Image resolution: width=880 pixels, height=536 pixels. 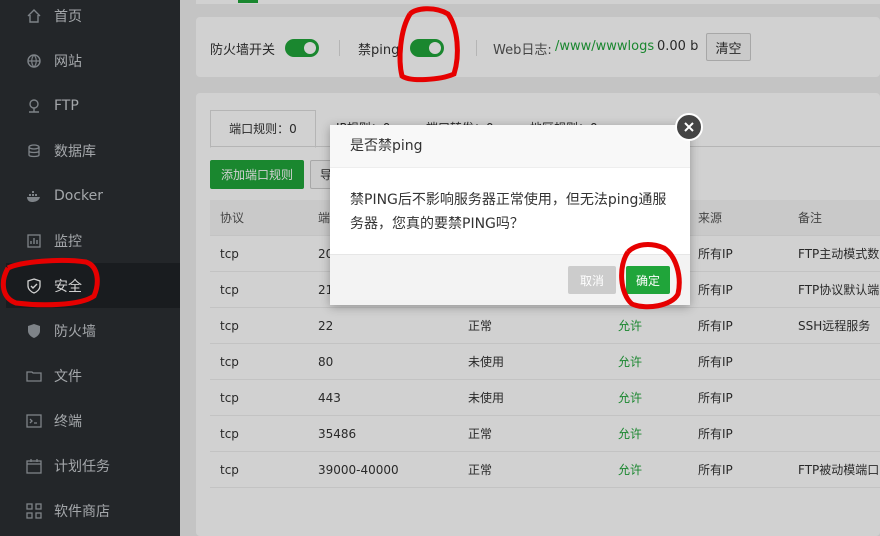 What do you see at coordinates (428, 44) in the screenshot?
I see `annotation-circle-ping-toggle` at bounding box center [428, 44].